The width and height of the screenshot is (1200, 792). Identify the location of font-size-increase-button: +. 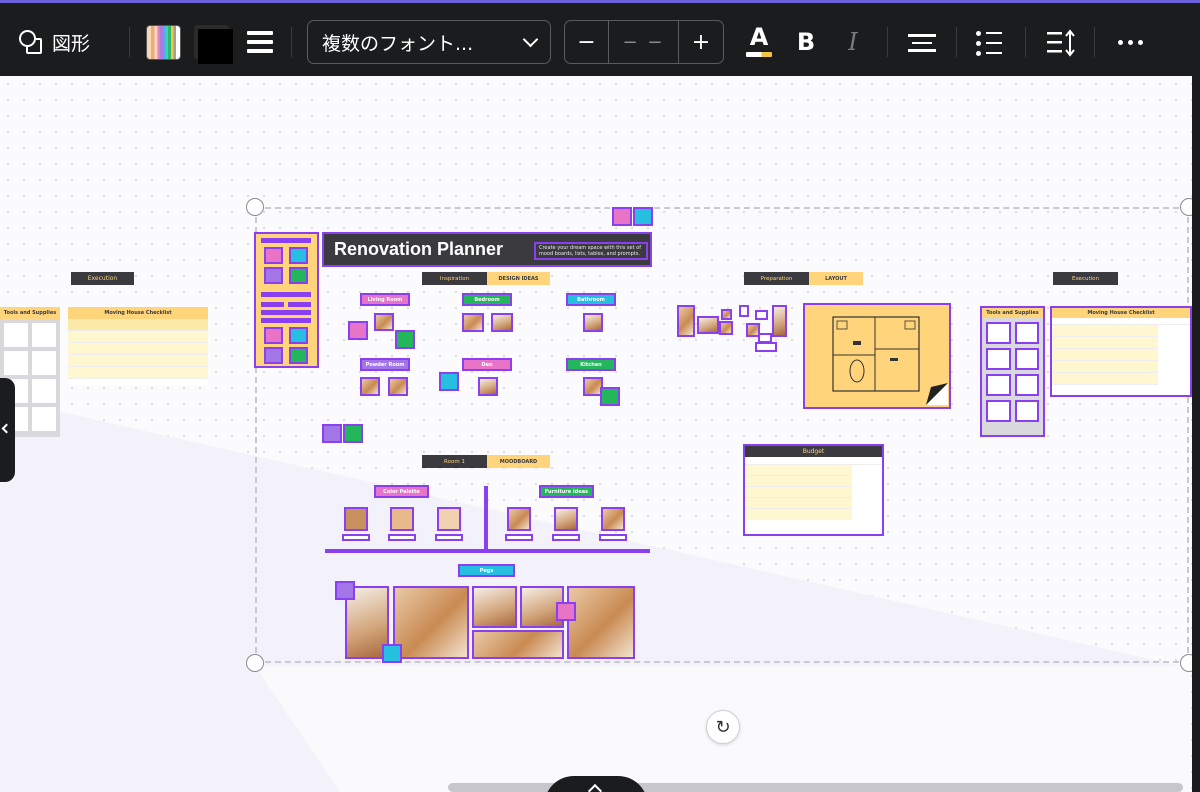
(701, 42).